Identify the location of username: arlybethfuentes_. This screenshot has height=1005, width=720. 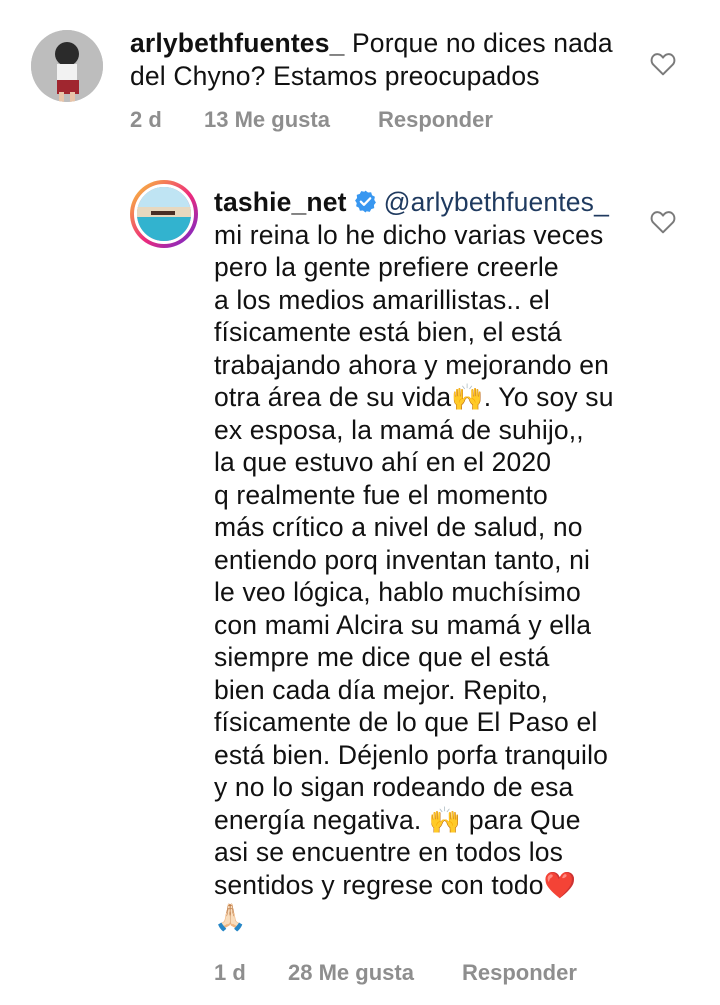
(237, 43).